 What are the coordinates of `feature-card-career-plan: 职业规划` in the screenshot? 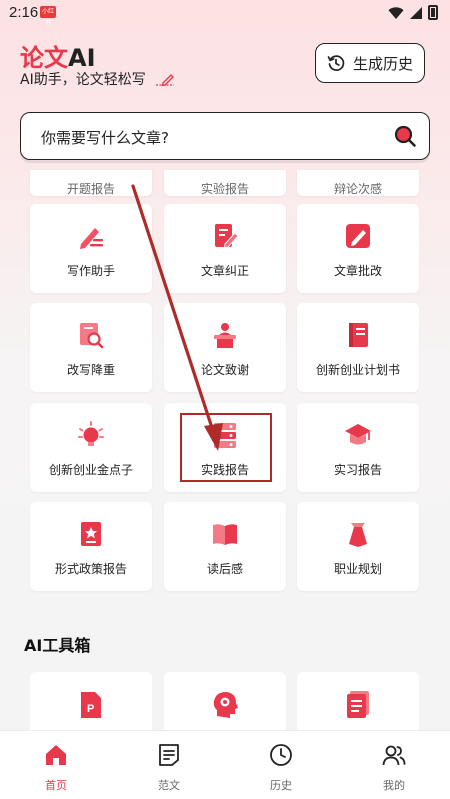 It's located at (358, 546).